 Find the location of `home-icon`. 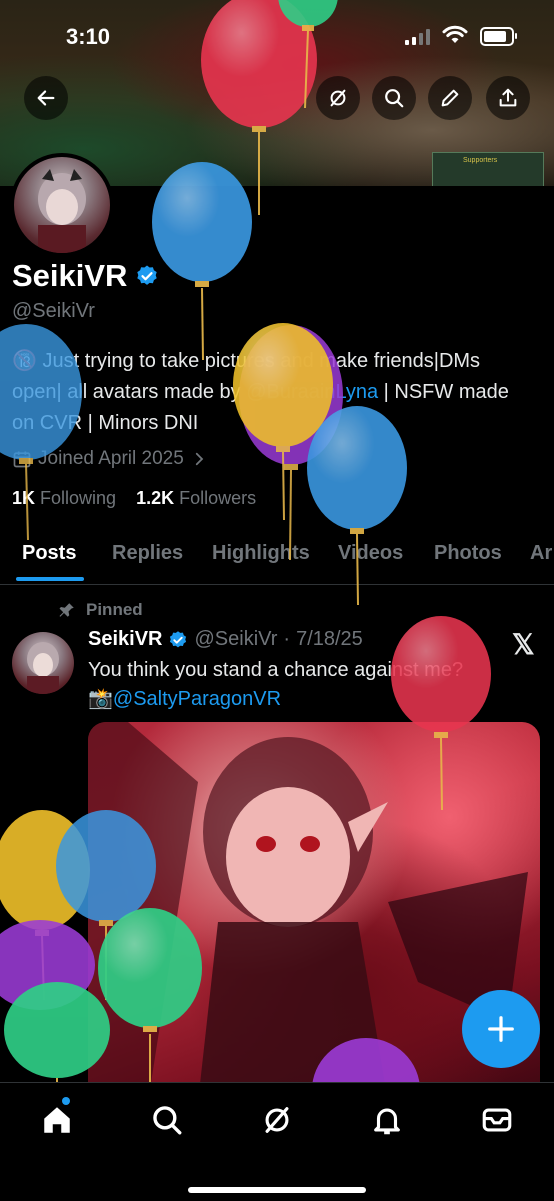

home-icon is located at coordinates (57, 1120).